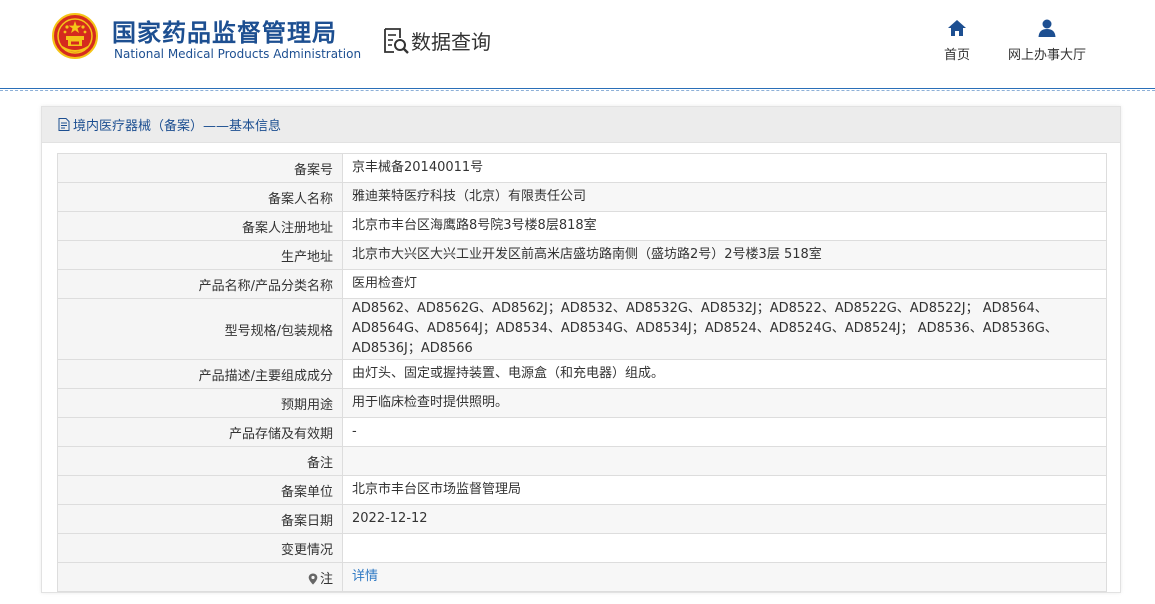 The width and height of the screenshot is (1155, 604). What do you see at coordinates (200, 255) in the screenshot?
I see `row-label: 生产地址` at bounding box center [200, 255].